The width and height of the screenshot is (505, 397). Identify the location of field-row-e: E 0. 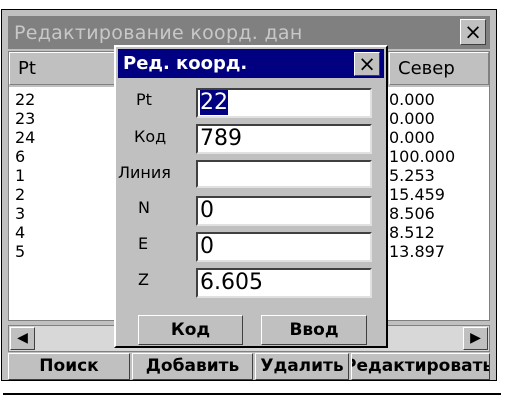
(251, 247).